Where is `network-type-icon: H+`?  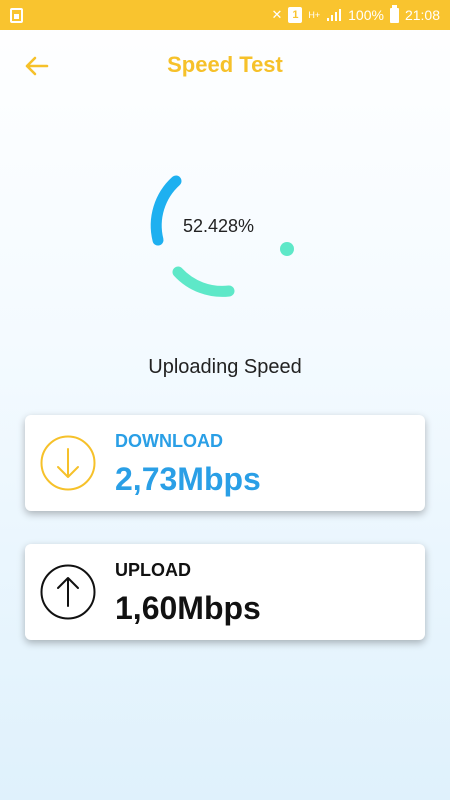
network-type-icon: H+ is located at coordinates (314, 15).